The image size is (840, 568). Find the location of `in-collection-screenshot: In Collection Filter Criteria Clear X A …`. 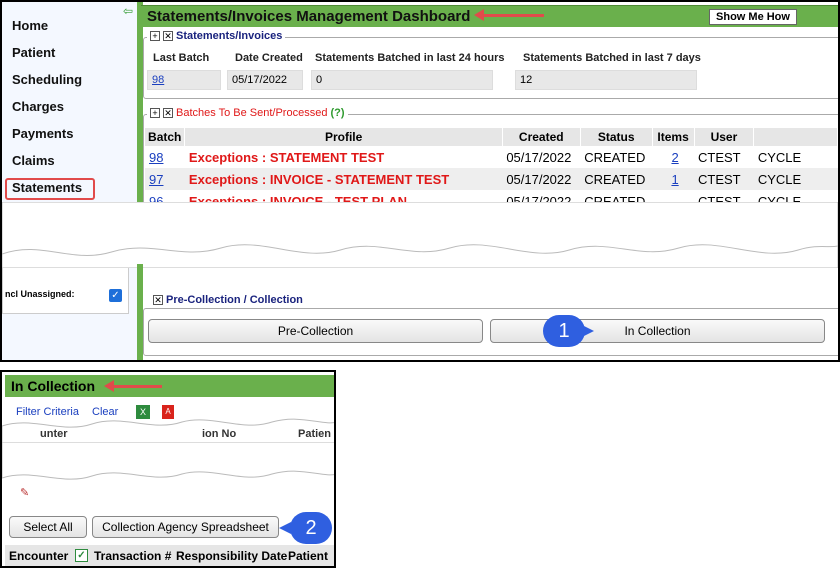

in-collection-screenshot: In Collection Filter Criteria Clear X A … is located at coordinates (168, 469).